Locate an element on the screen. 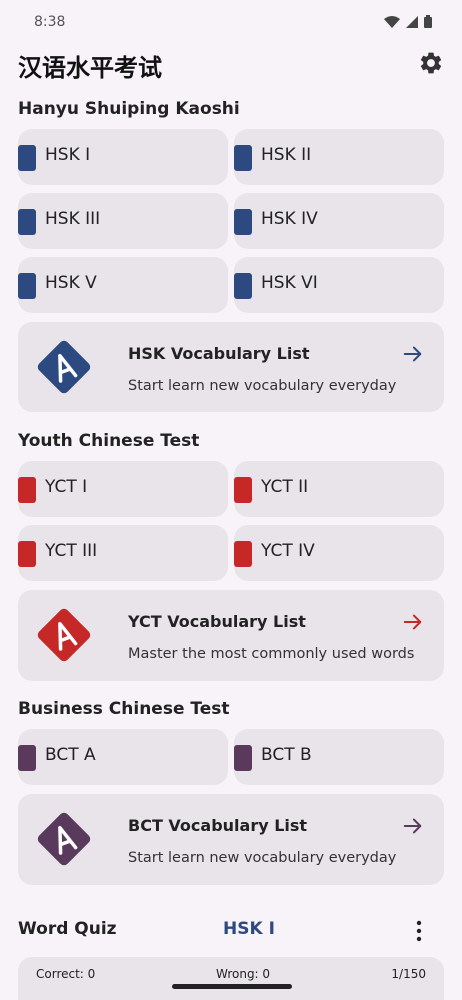 Image resolution: width=462 pixels, height=1000 pixels. level-label: BCT A is located at coordinates (70, 755).